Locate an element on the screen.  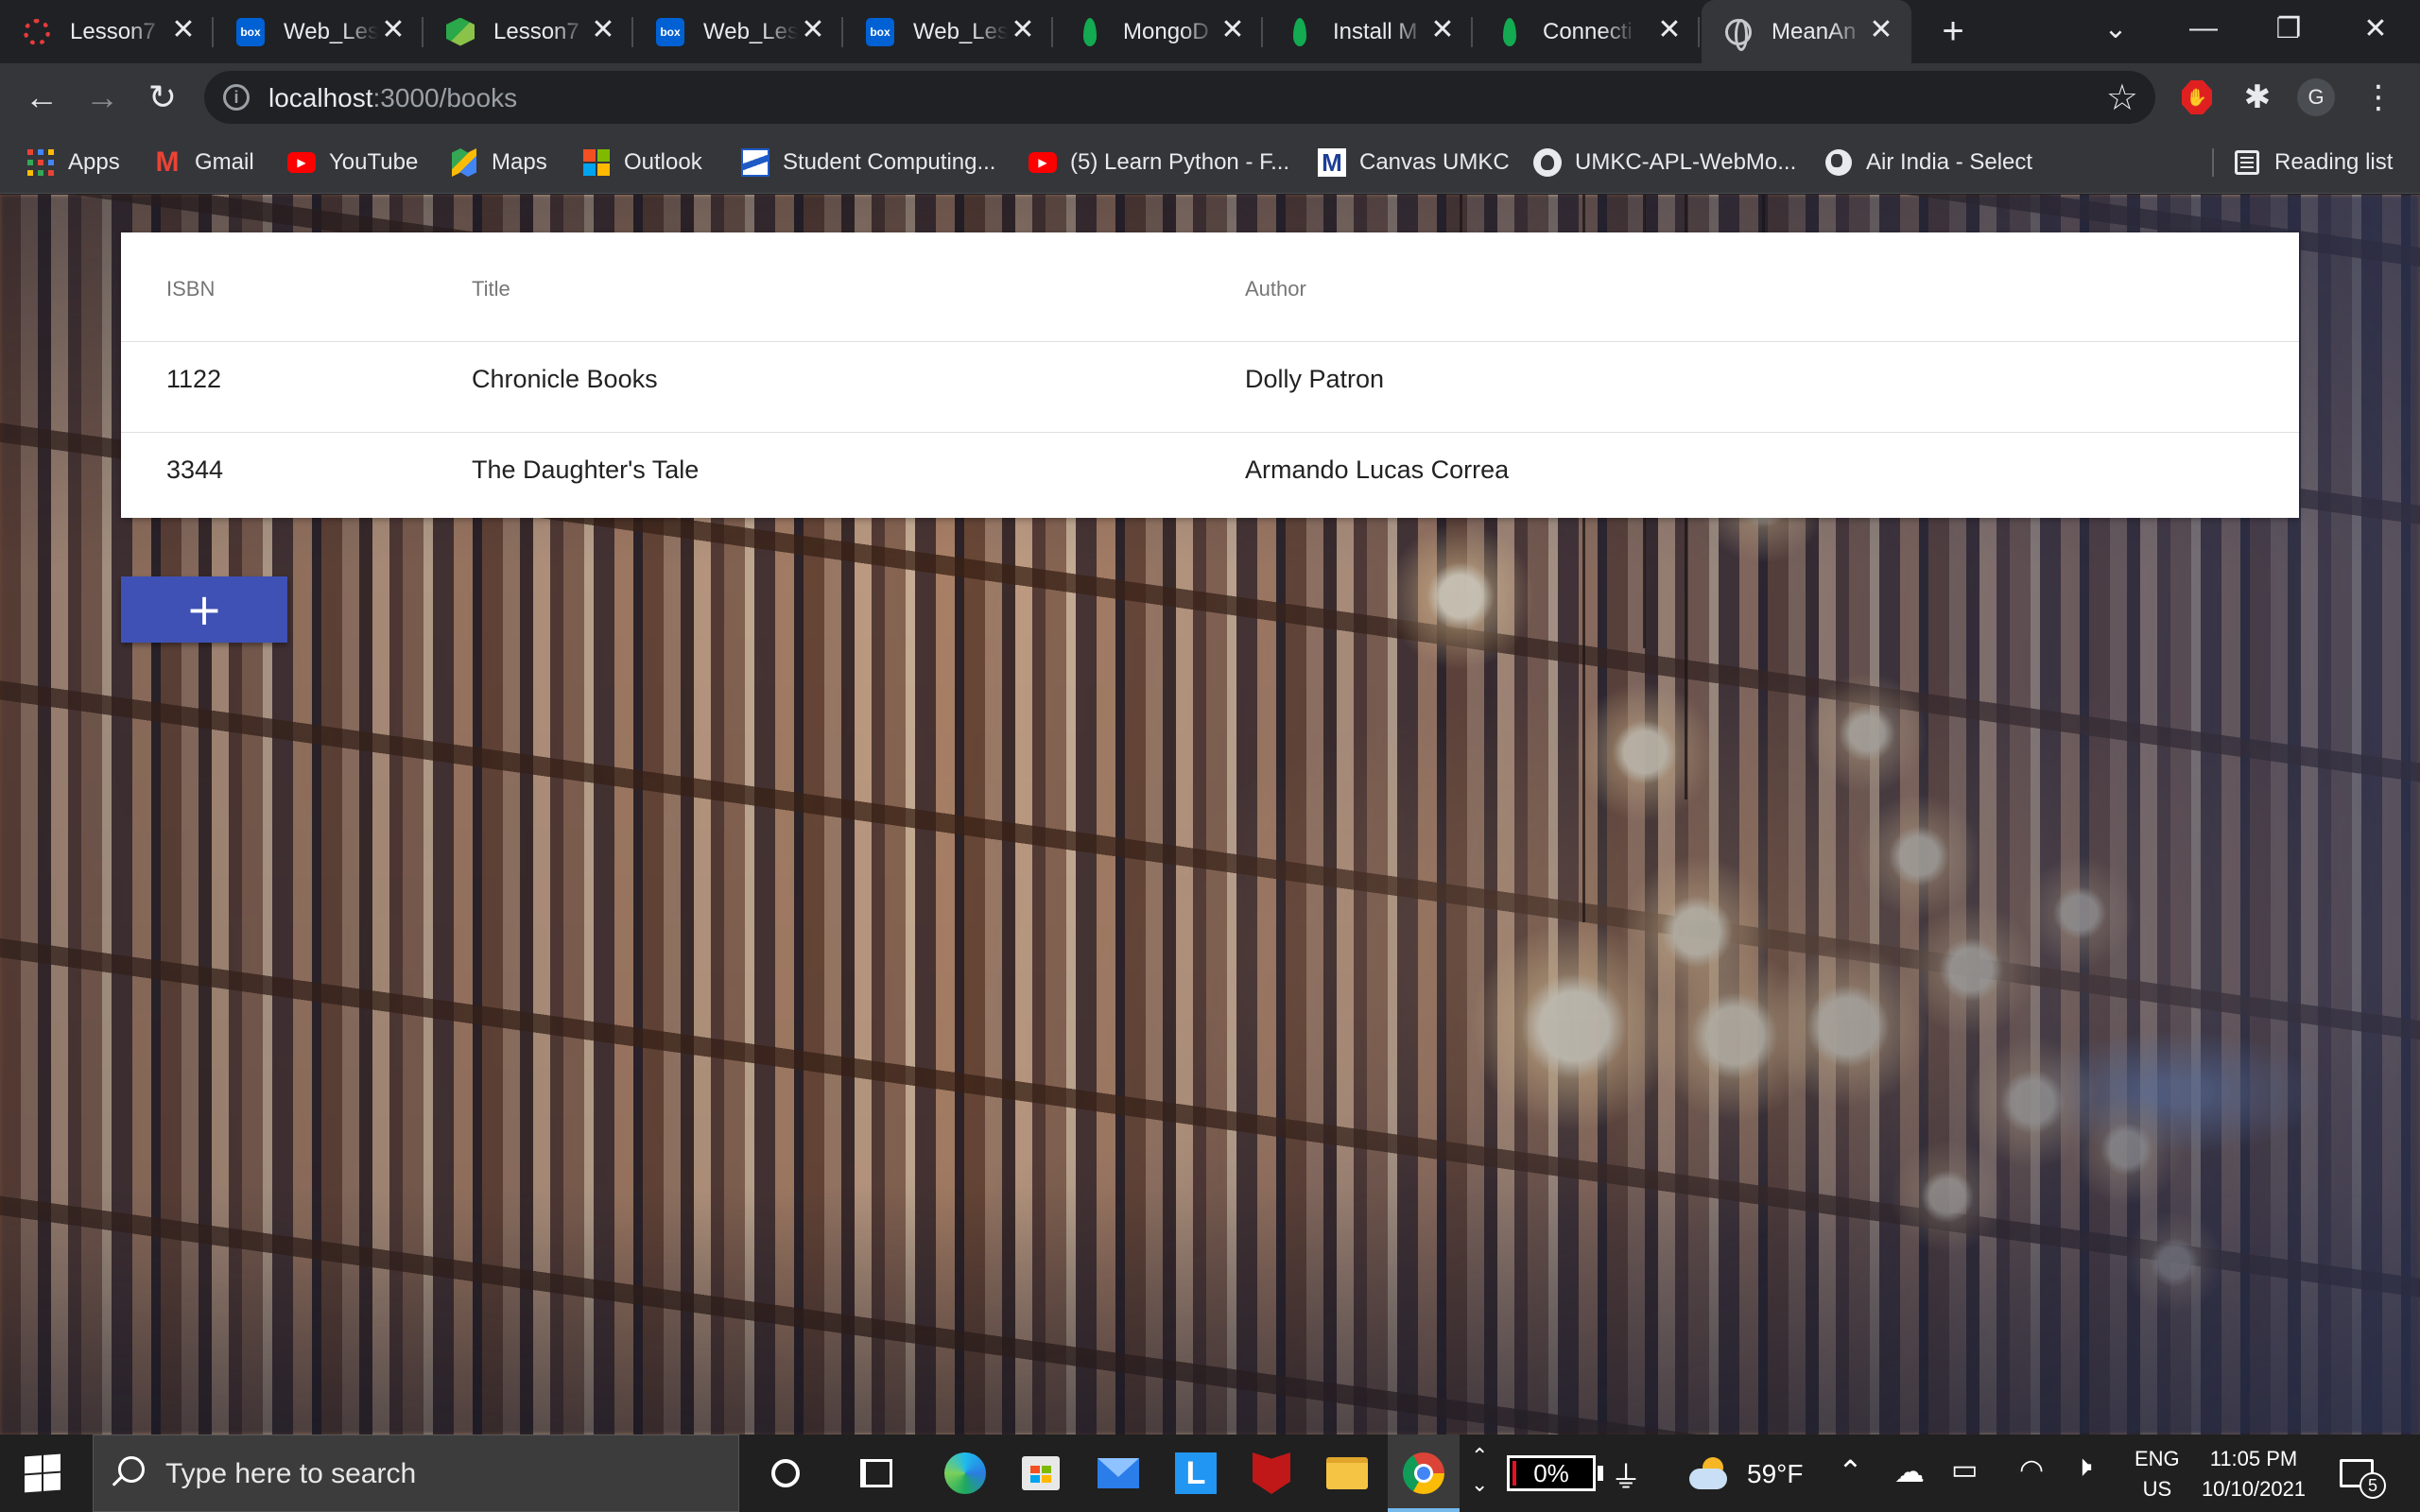
battery-cap is located at coordinates (1601, 1473).